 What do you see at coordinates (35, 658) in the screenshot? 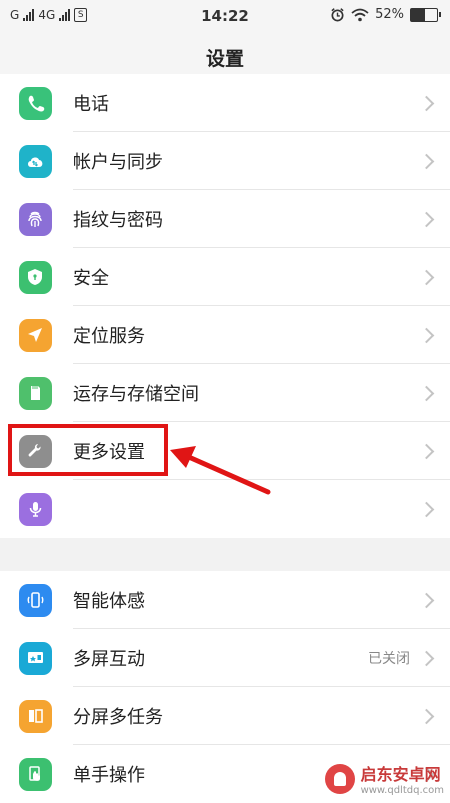
I see `screen-cast-icon` at bounding box center [35, 658].